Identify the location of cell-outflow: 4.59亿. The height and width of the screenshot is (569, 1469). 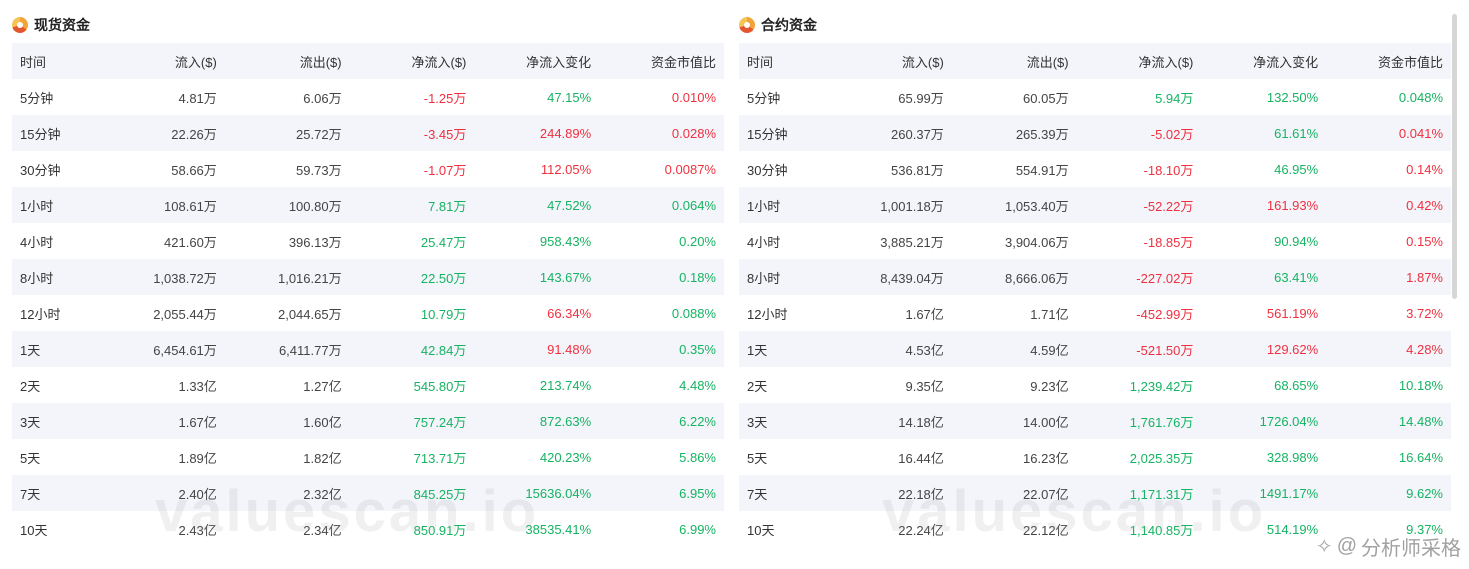
(1049, 350).